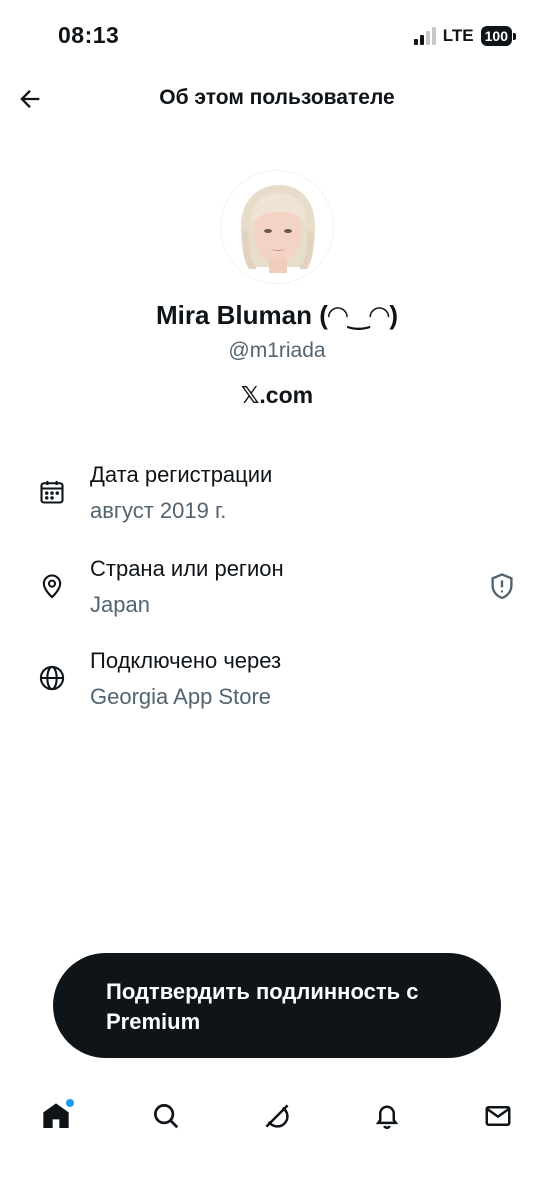 Image resolution: width=554 pixels, height=1200 pixels. I want to click on notification-dot, so click(70, 1103).